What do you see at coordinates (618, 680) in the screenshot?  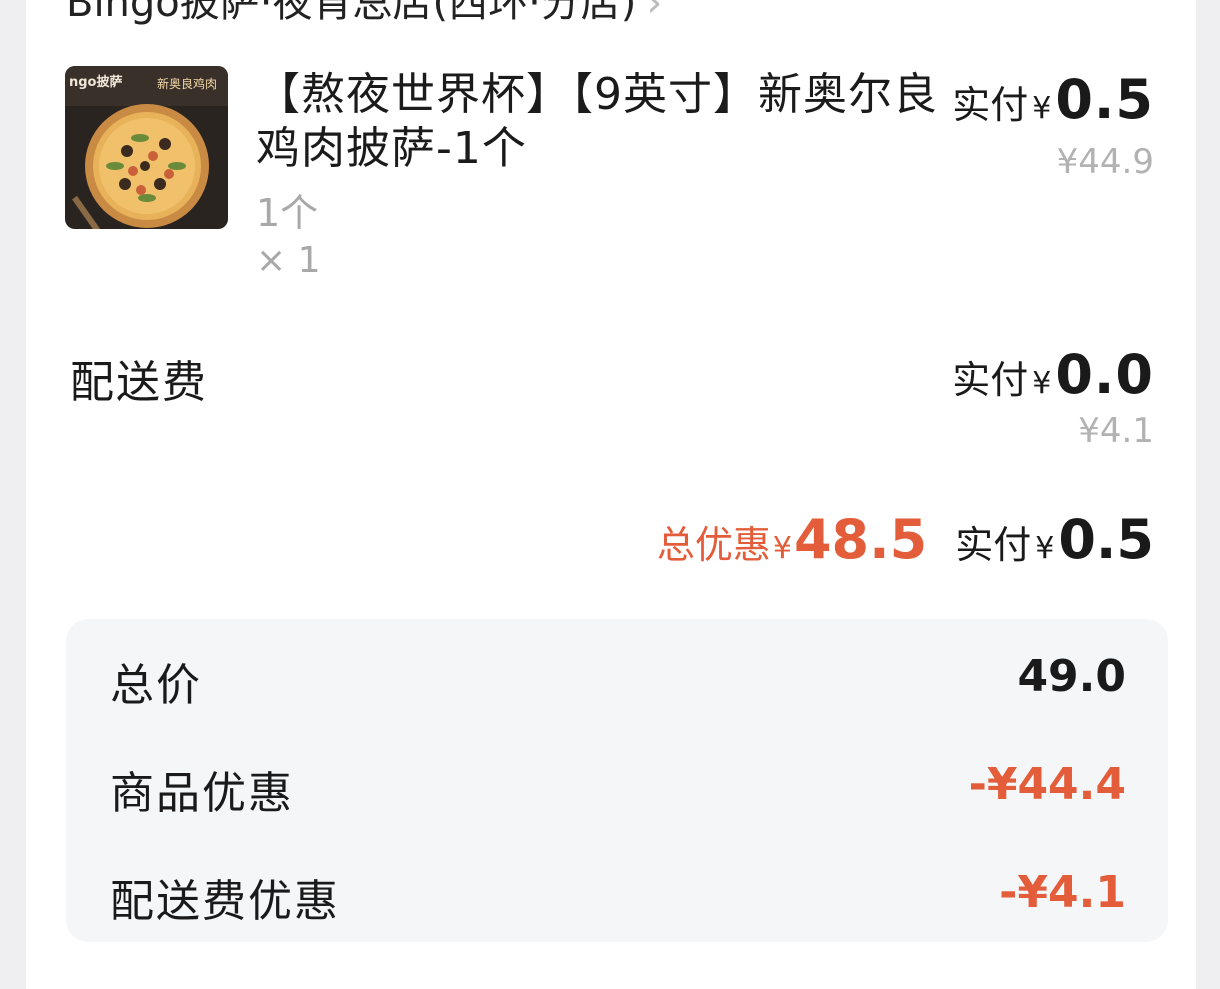 I see `breakdown-row-total: 总价 49.0` at bounding box center [618, 680].